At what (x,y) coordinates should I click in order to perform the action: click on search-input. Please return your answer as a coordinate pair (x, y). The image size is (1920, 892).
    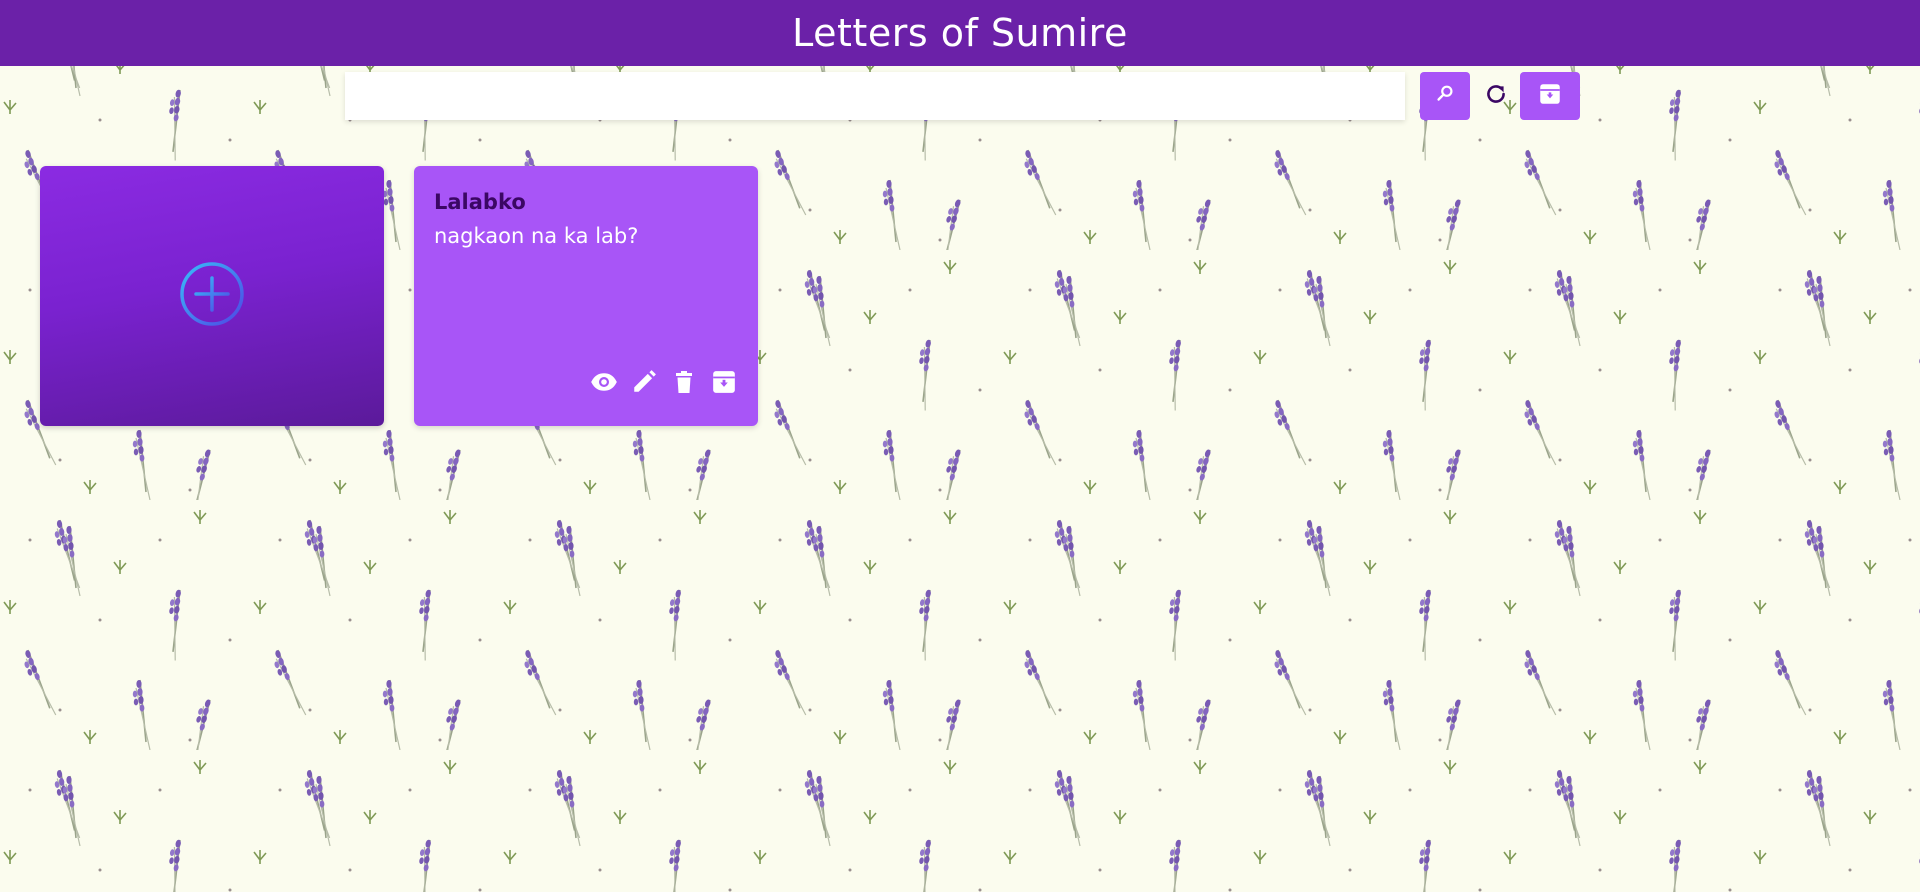
    Looking at the image, I should click on (875, 96).